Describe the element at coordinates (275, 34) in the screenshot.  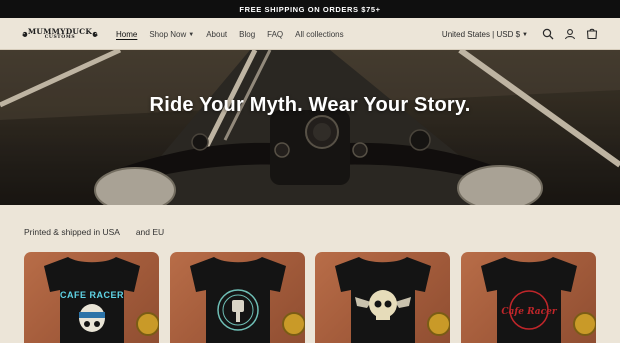
I see `nav-faq: FAQ` at that location.